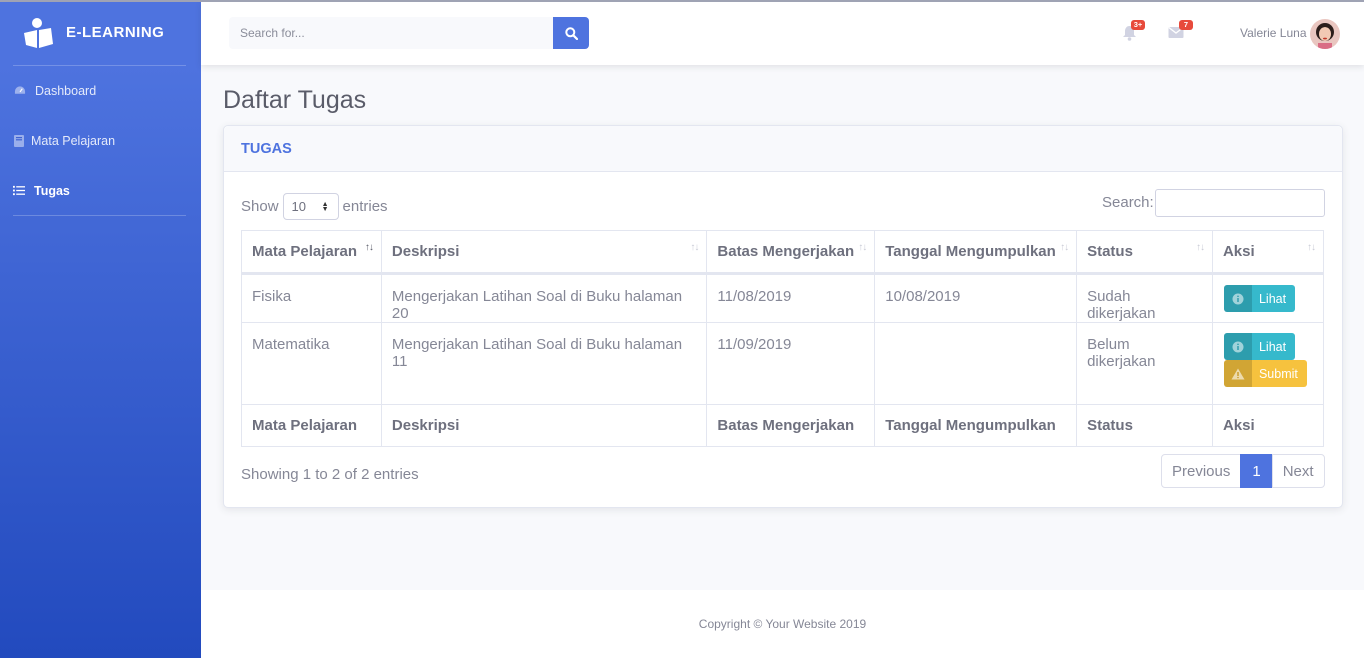 The image size is (1364, 658). What do you see at coordinates (1186, 25) in the screenshot?
I see `messages-badge: 7` at bounding box center [1186, 25].